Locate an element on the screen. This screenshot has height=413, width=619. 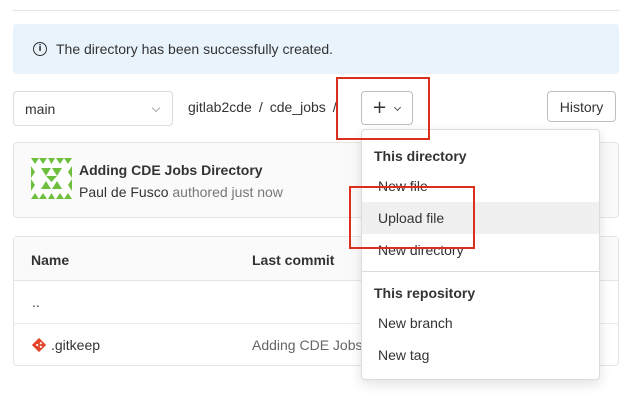
history-button: History is located at coordinates (581, 106).